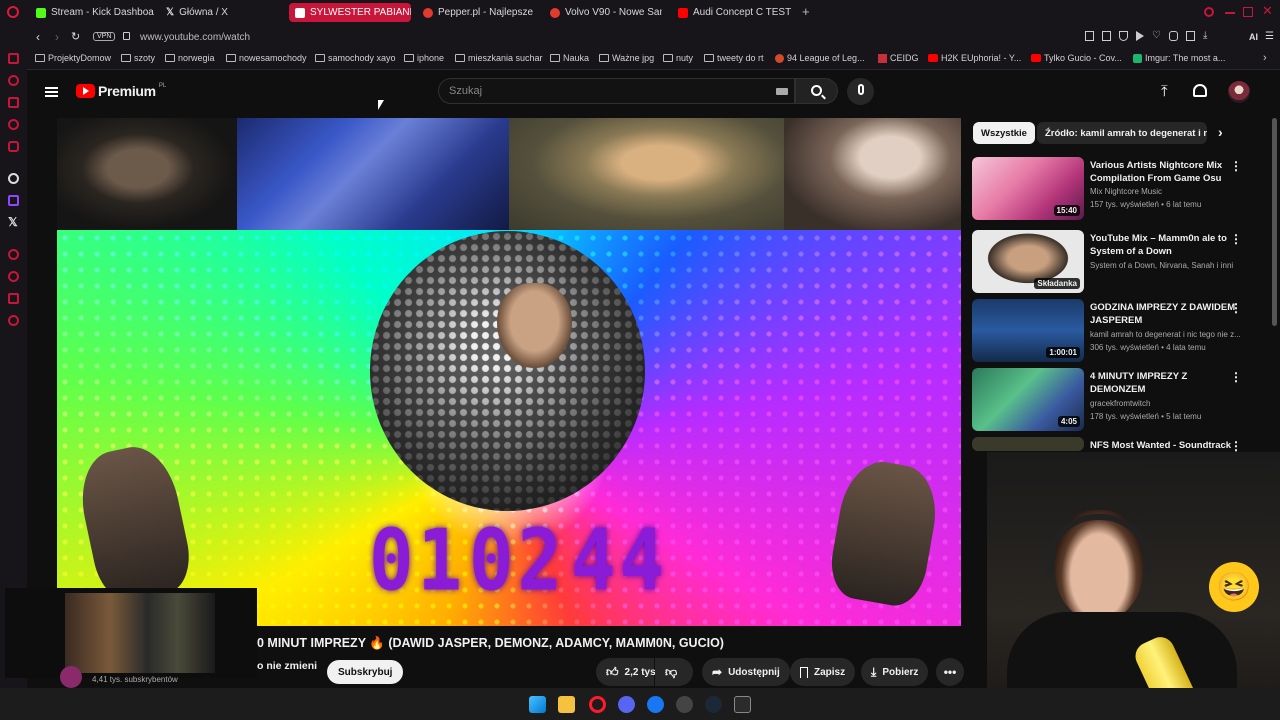 The width and height of the screenshot is (1280, 720). What do you see at coordinates (13, 320) in the screenshot?
I see `sidebar-settings-icon` at bounding box center [13, 320].